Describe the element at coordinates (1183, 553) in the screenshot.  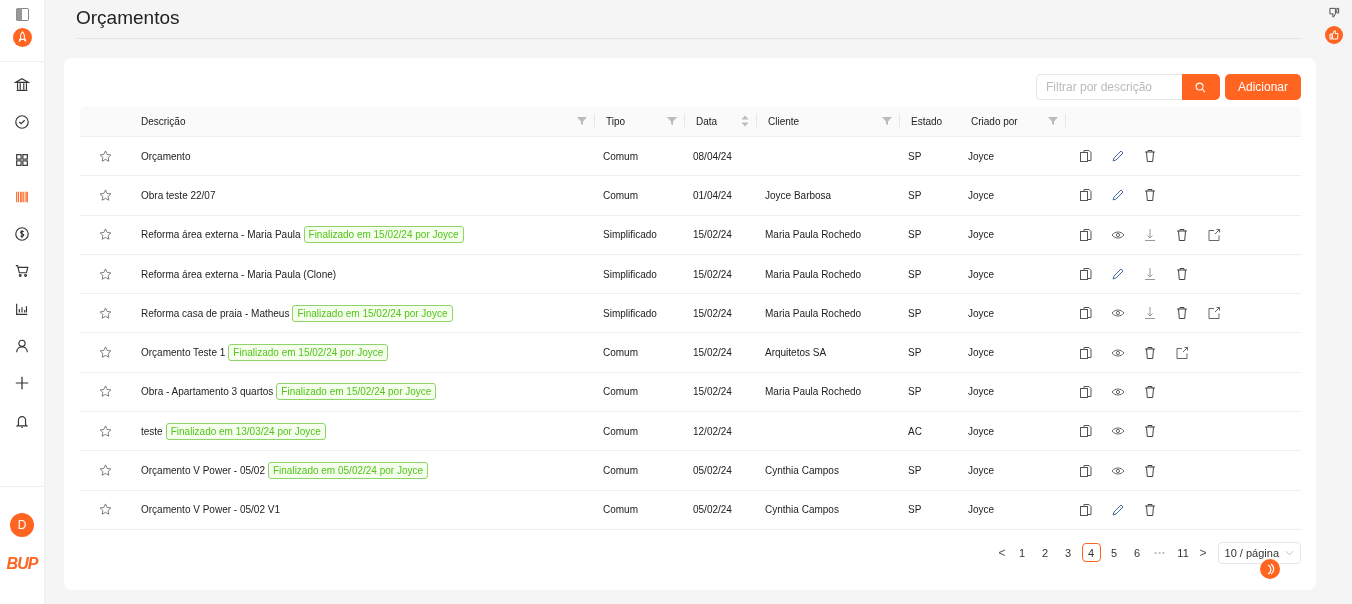
I see `page-button: 11` at that location.